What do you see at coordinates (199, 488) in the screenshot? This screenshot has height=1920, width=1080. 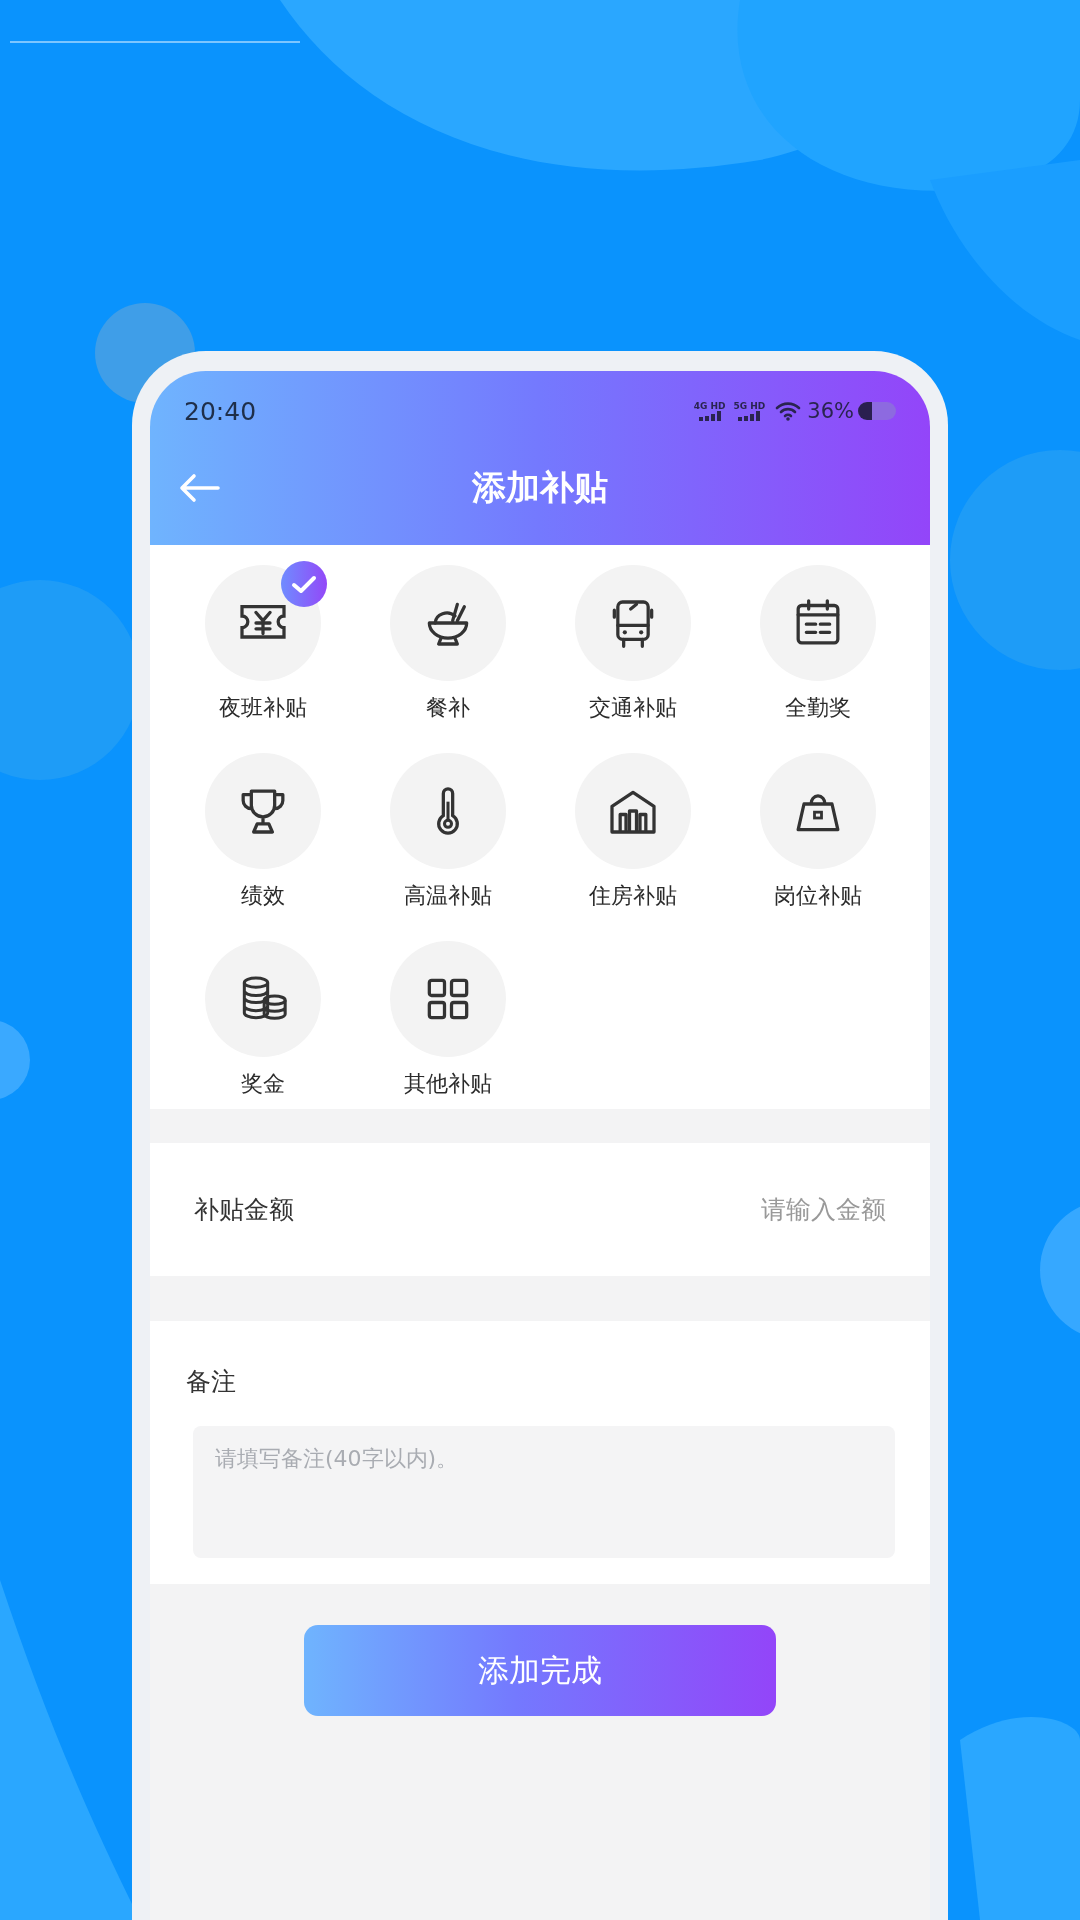 I see `back-icon` at bounding box center [199, 488].